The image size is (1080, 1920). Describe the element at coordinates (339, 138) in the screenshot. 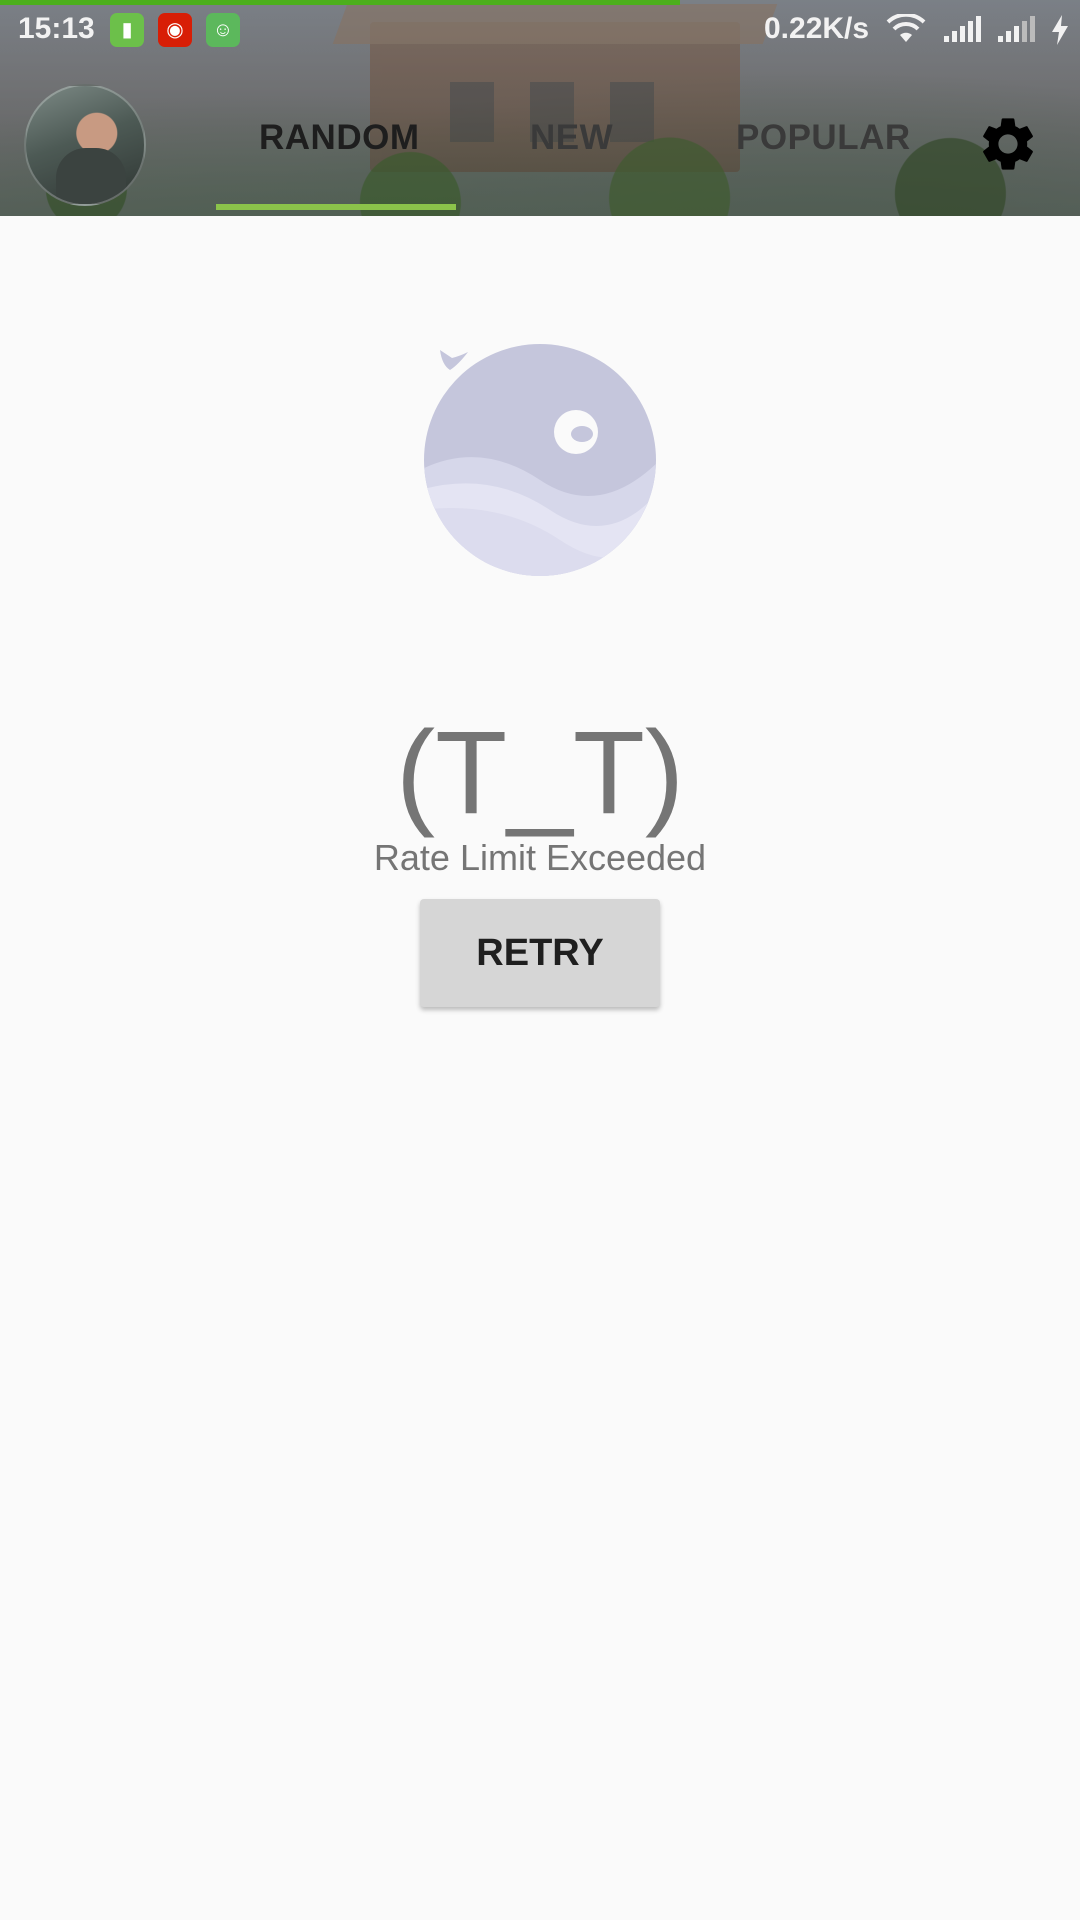

I see `tab-random: RANDOM` at that location.